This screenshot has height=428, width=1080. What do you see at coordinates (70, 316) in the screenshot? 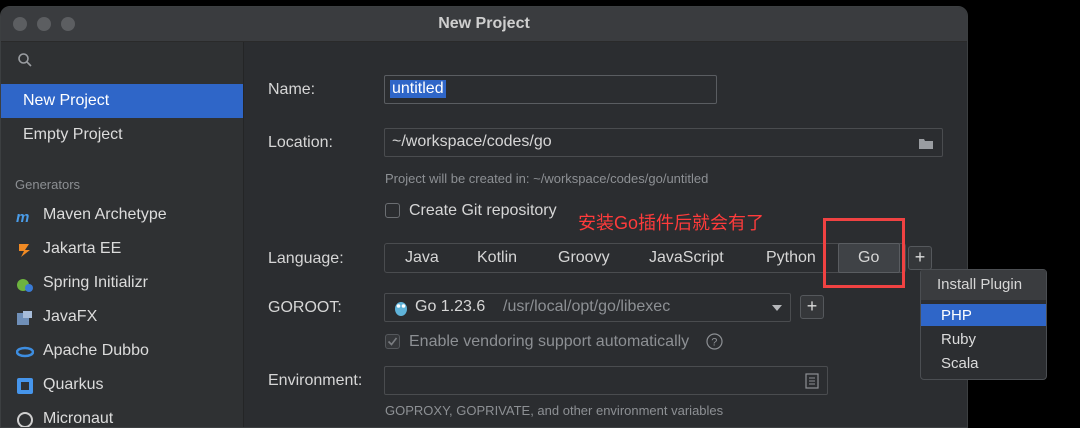
I see `generator-label: JavaFX` at bounding box center [70, 316].